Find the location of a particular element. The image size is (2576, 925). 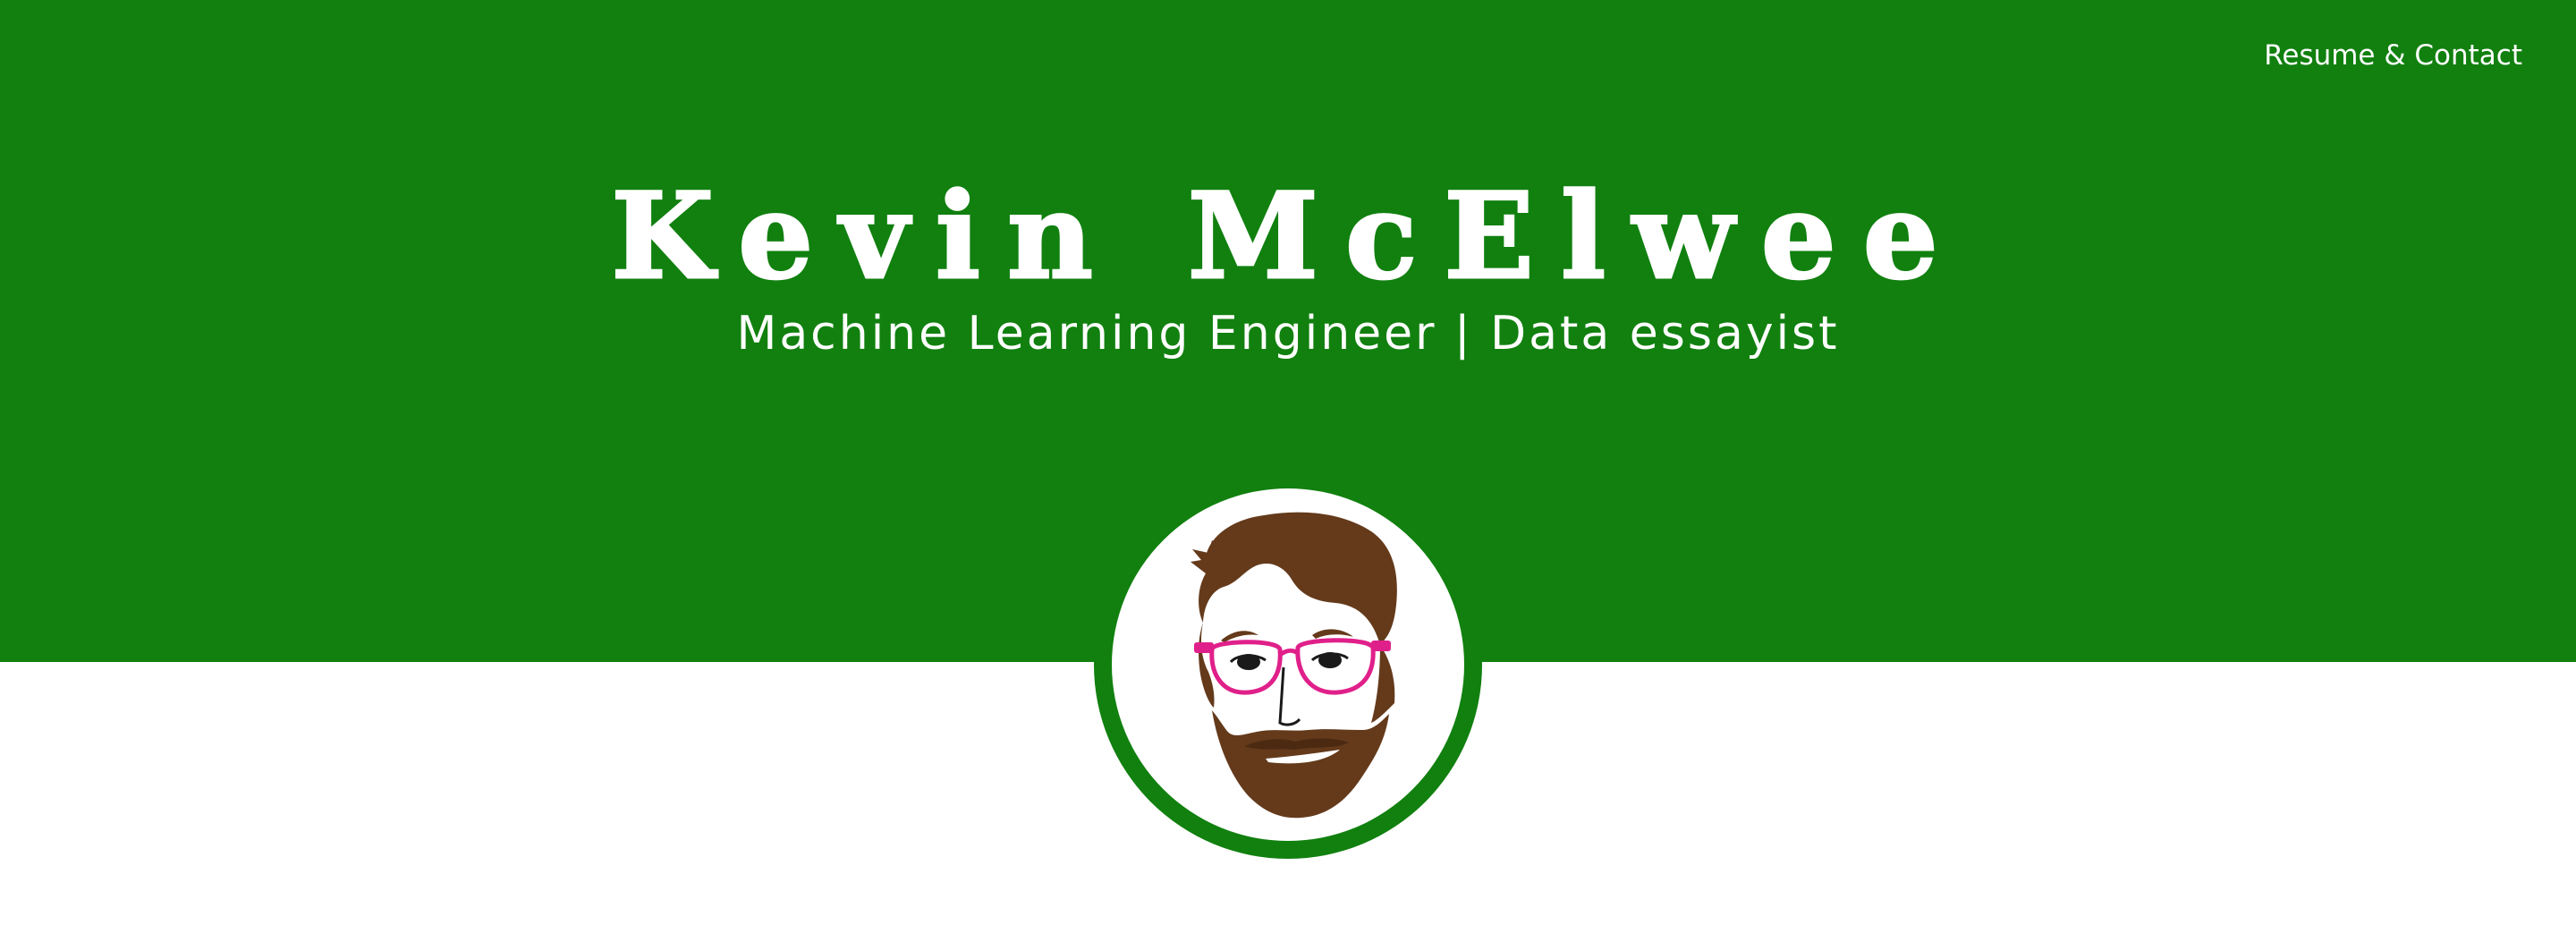

site-title: Kevin McElwee is located at coordinates (1287, 236).